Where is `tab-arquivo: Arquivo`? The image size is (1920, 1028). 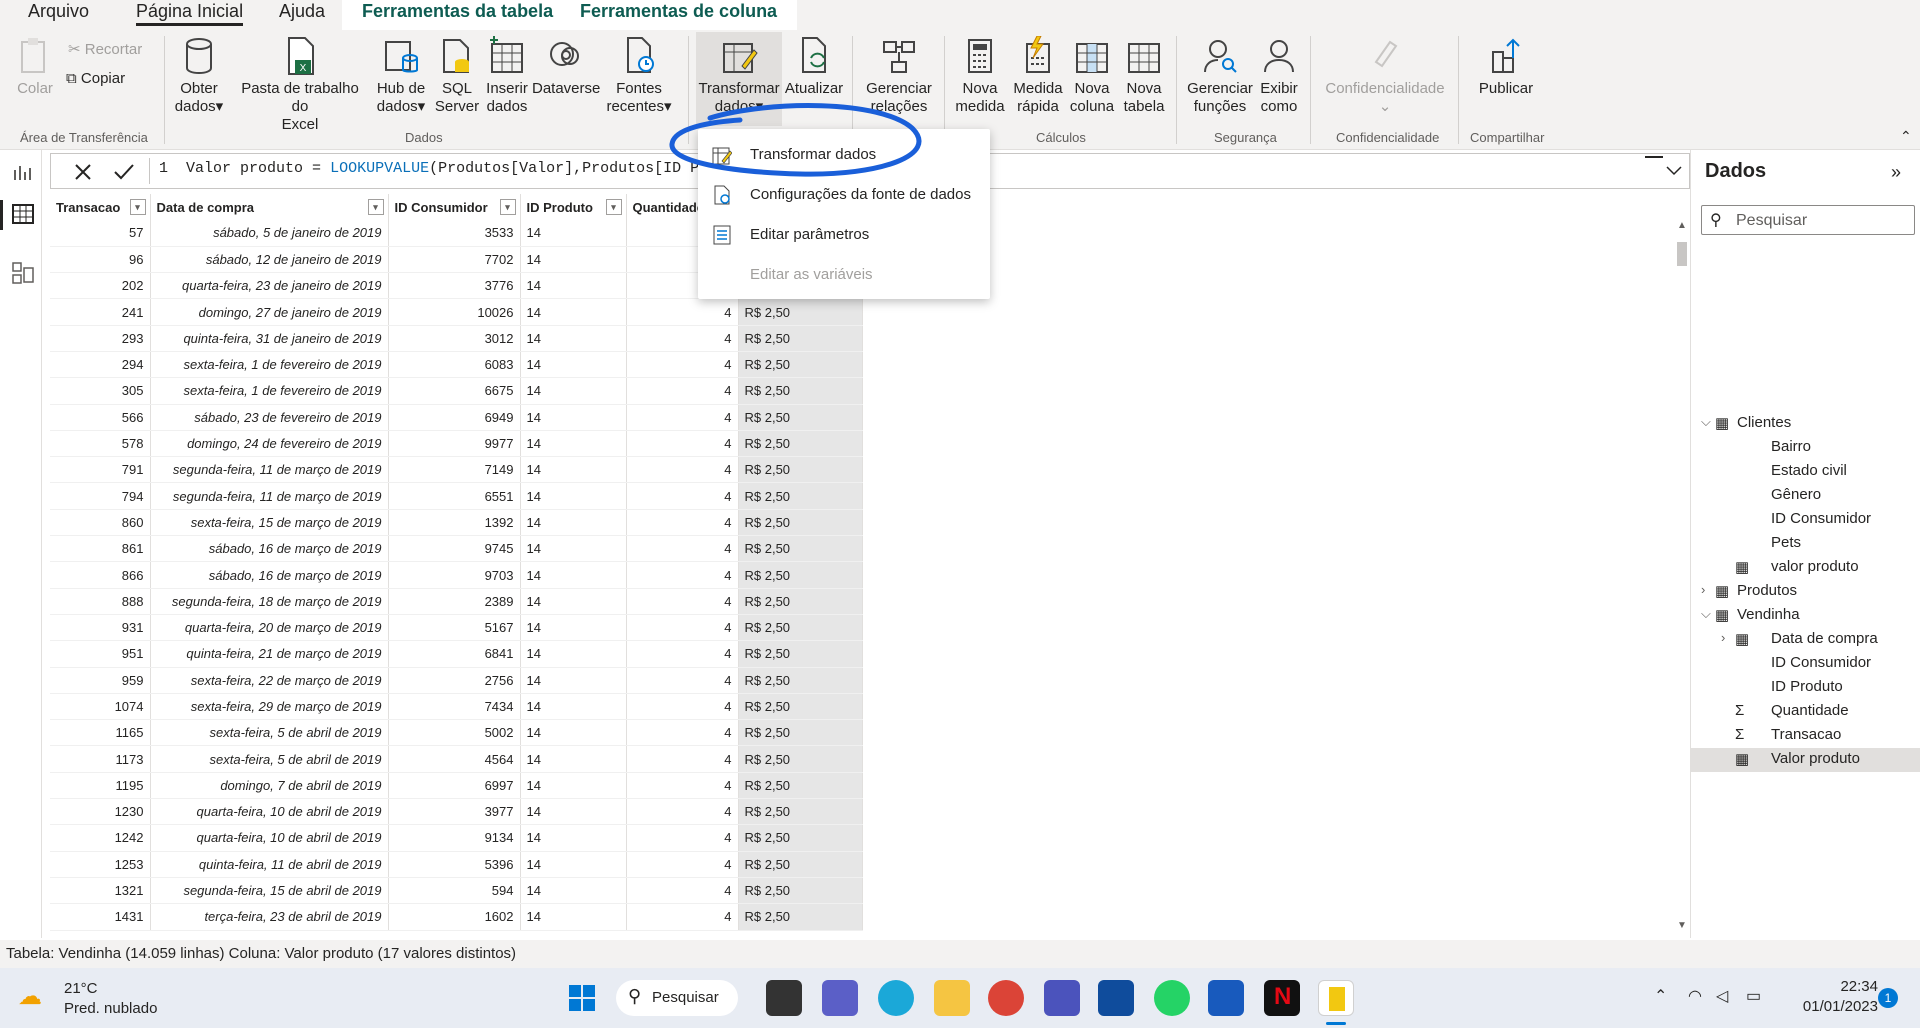 tab-arquivo: Arquivo is located at coordinates (58, 15).